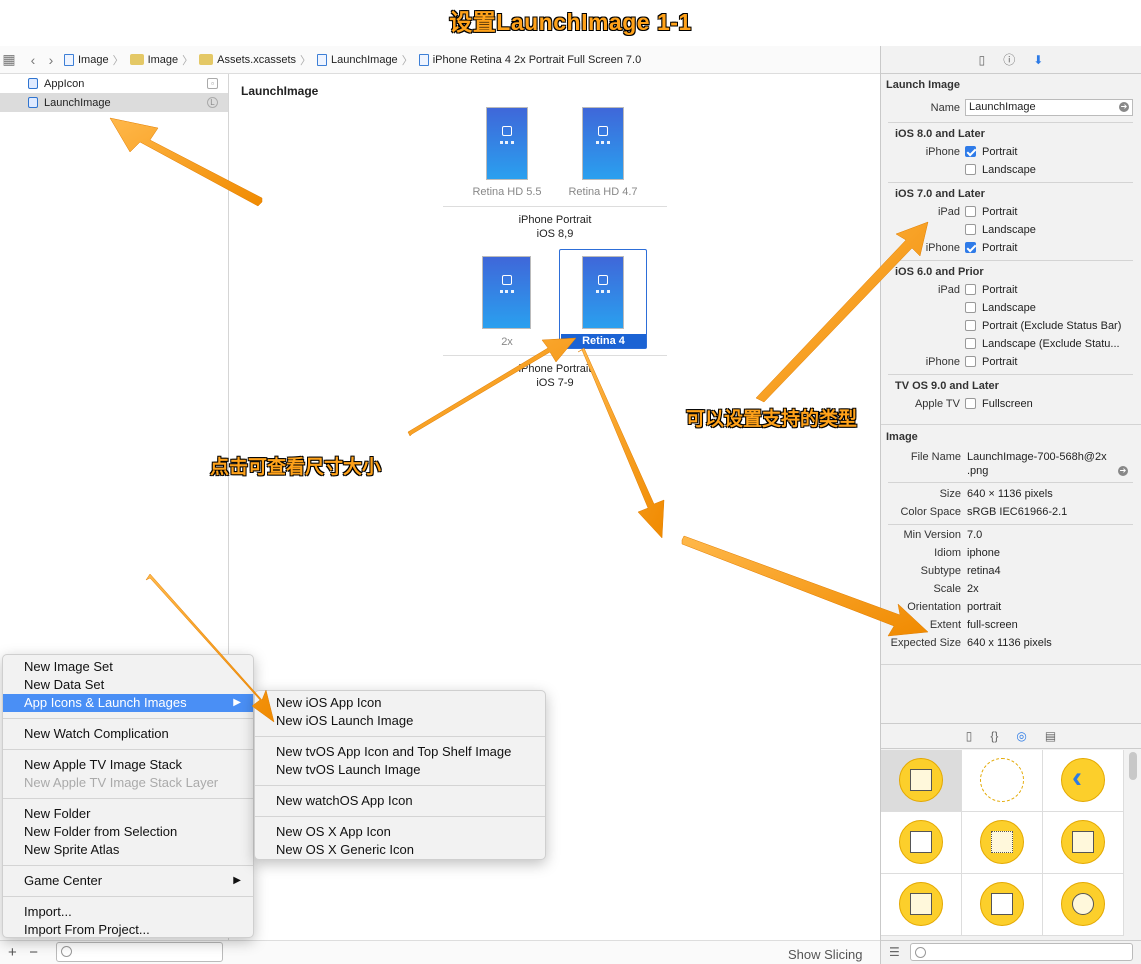  What do you see at coordinates (825, 954) in the screenshot?
I see `show-slicing-button: Show Slicing` at bounding box center [825, 954].